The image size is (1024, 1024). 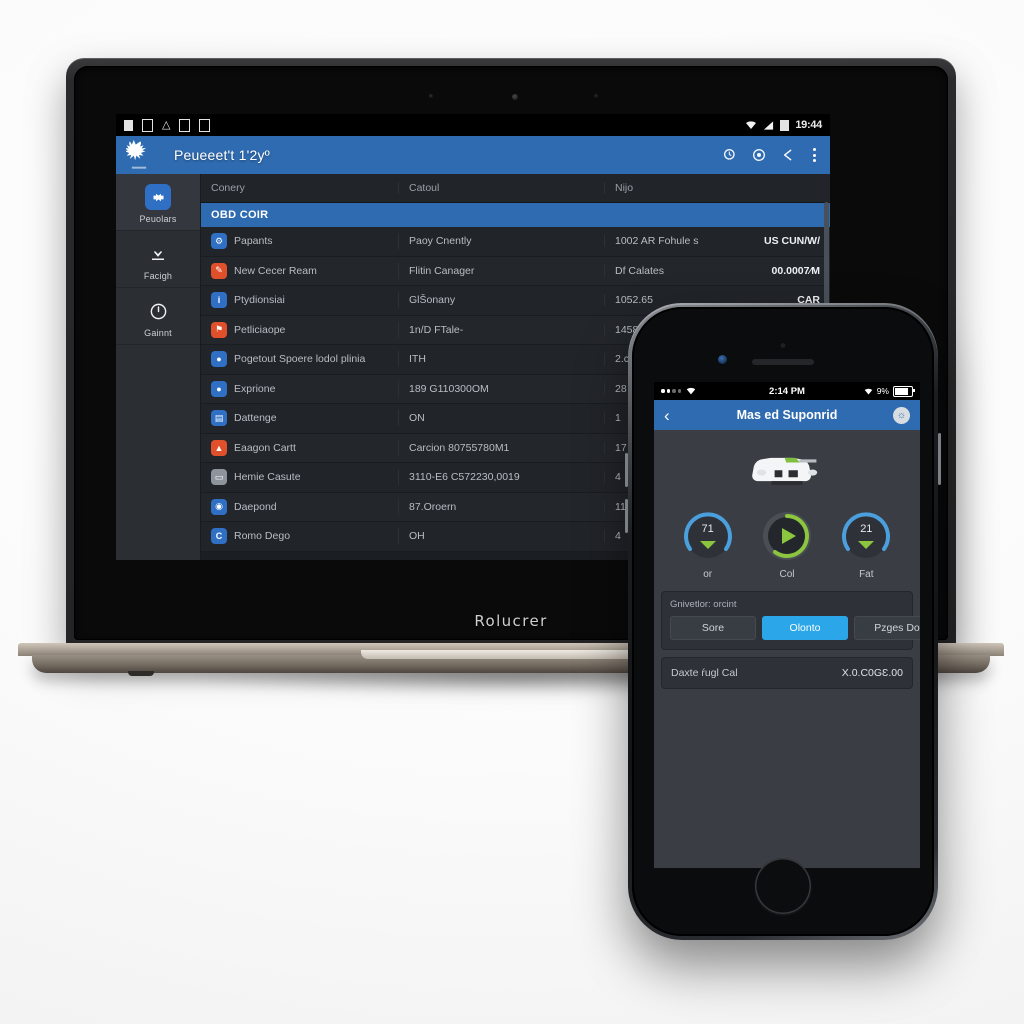 What do you see at coordinates (626, 470) in the screenshot?
I see `volume-up-button` at bounding box center [626, 470].